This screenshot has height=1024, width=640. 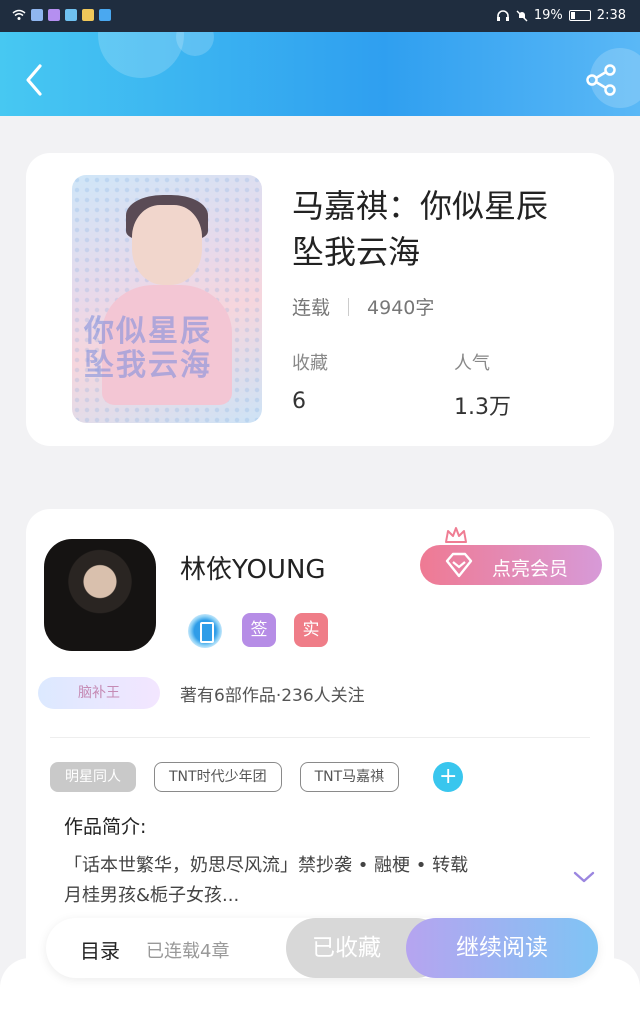 I want to click on popularity-value: 1.3万, so click(x=482, y=407).